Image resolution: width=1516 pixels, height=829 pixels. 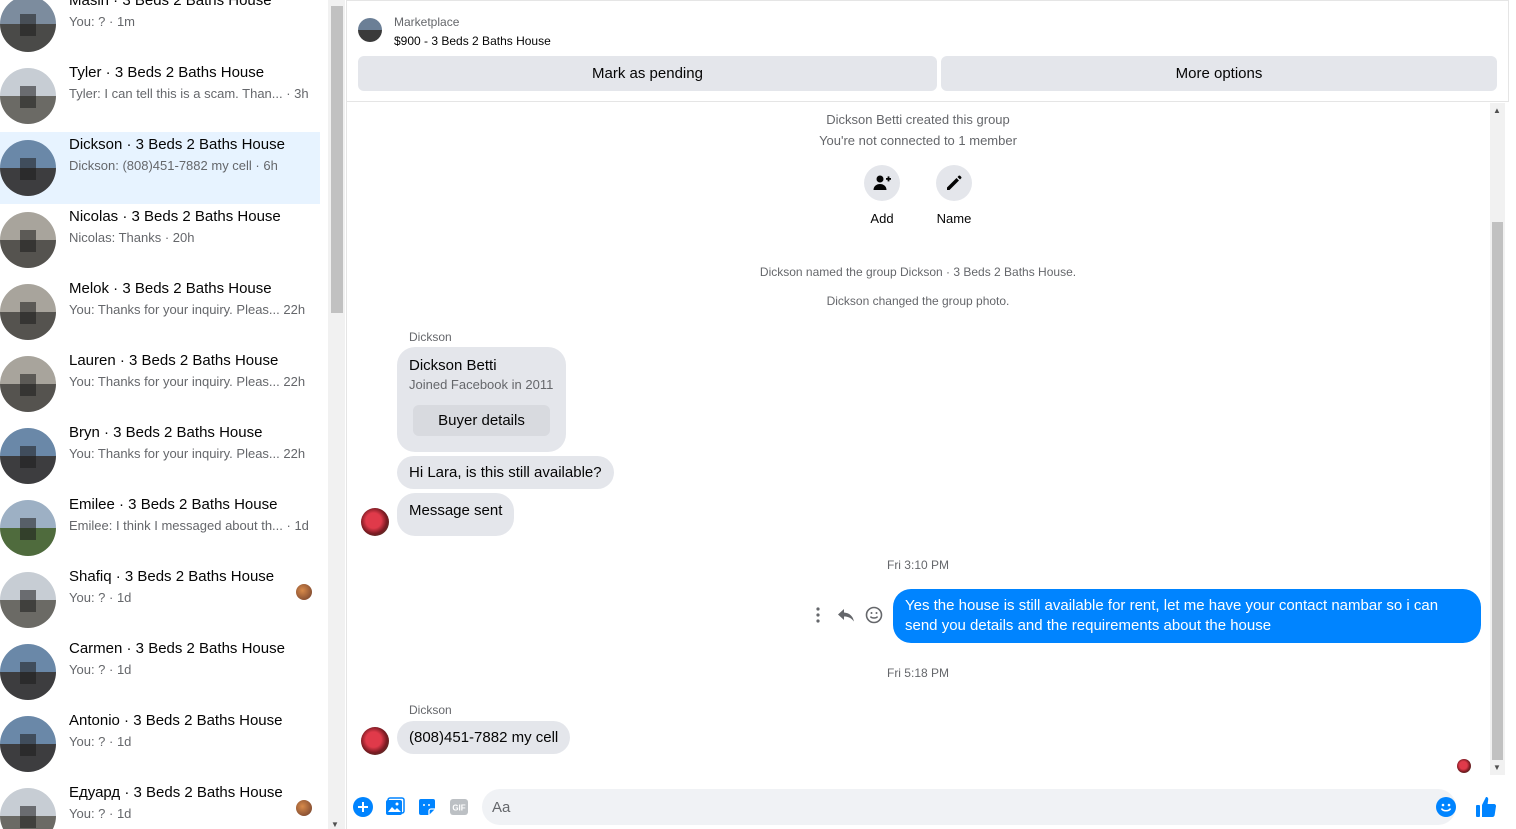 I want to click on conversation-item: Masih · 3 Beds 2 Baths House You: ? · 1m, so click(x=160, y=30).